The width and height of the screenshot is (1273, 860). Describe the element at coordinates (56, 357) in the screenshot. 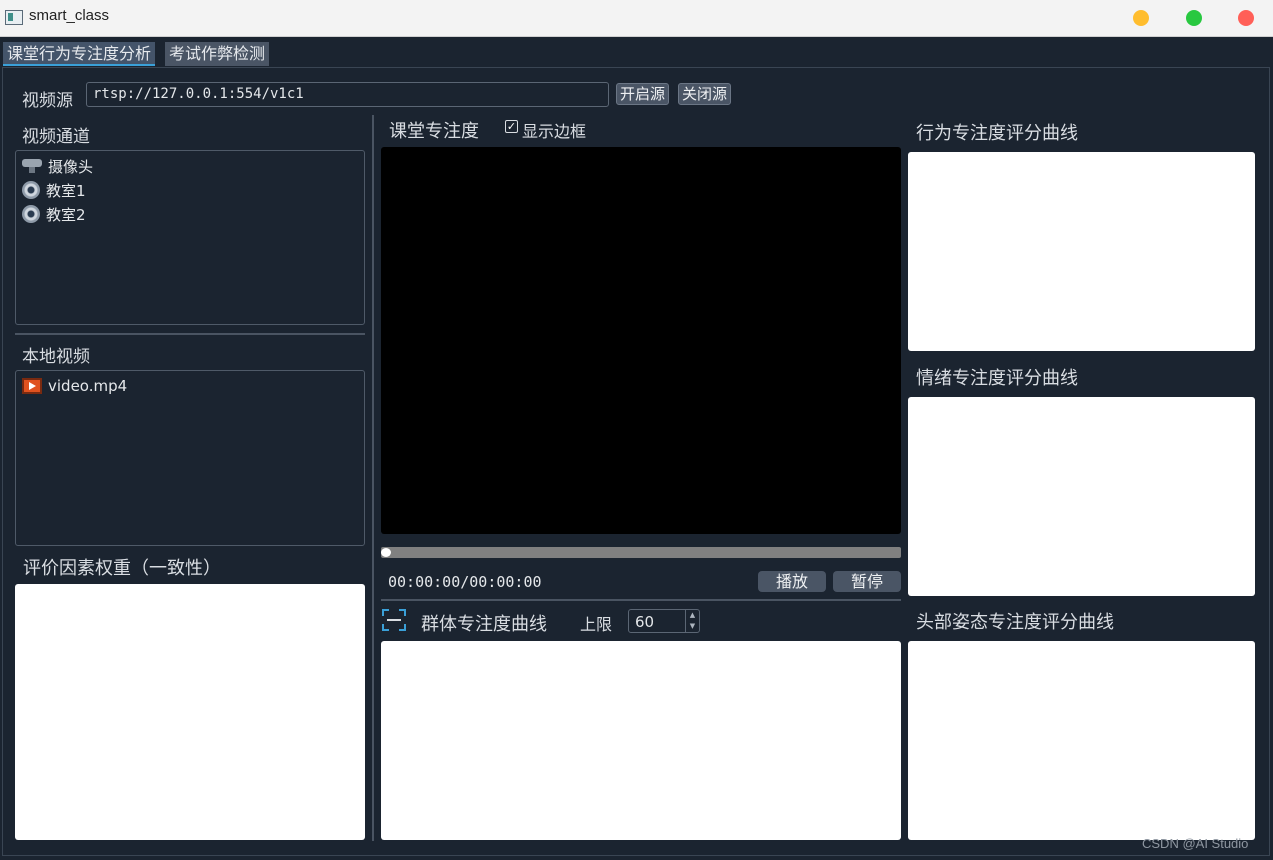

I see `local-videos-title: 本地视频` at that location.